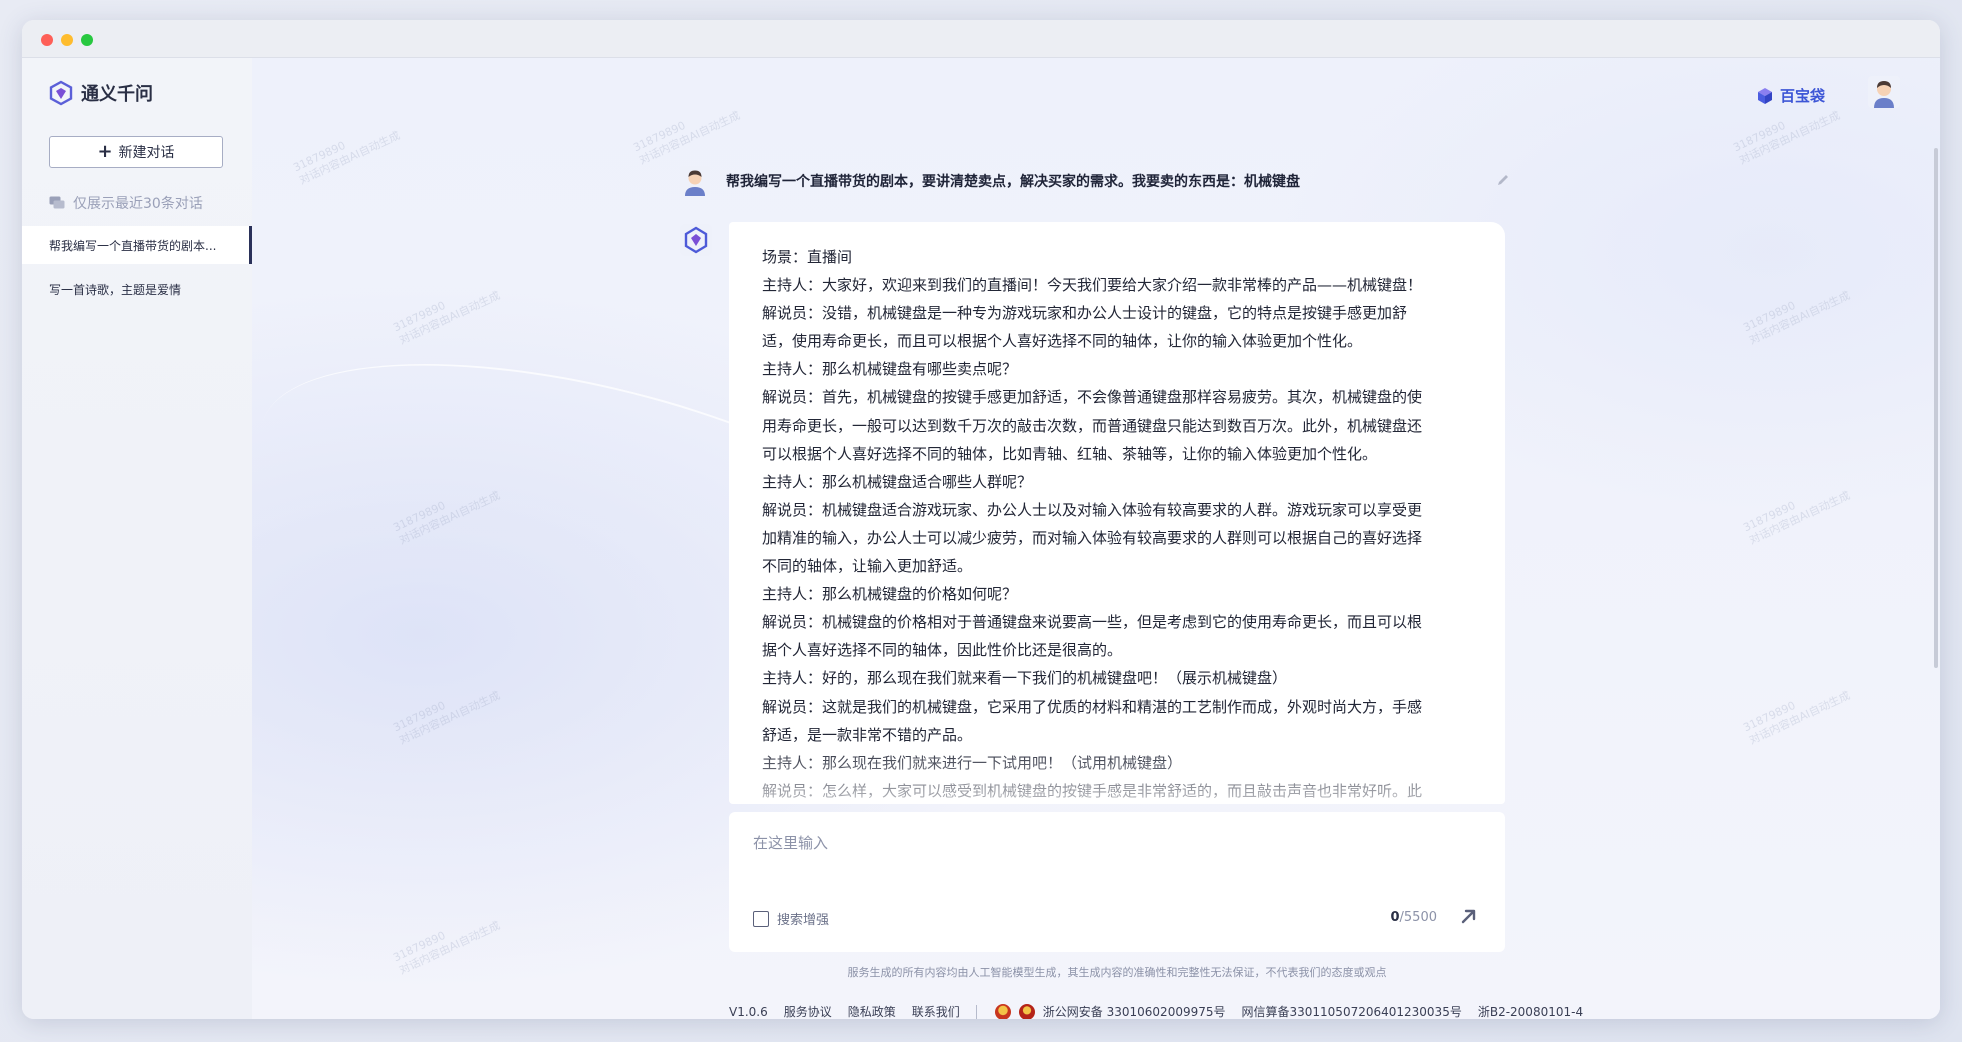 This screenshot has width=1962, height=1042. I want to click on treasure-bag-button: 百宝袋, so click(1790, 95).